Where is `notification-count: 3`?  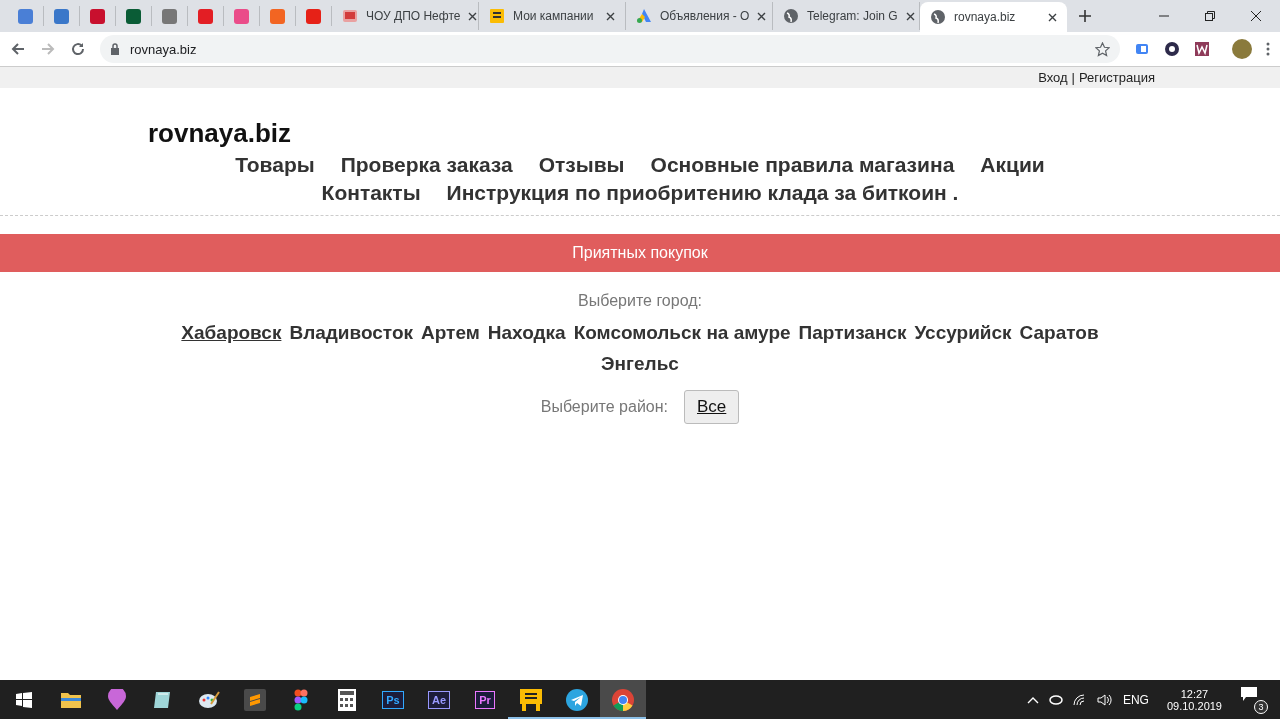 notification-count: 3 is located at coordinates (1261, 706).